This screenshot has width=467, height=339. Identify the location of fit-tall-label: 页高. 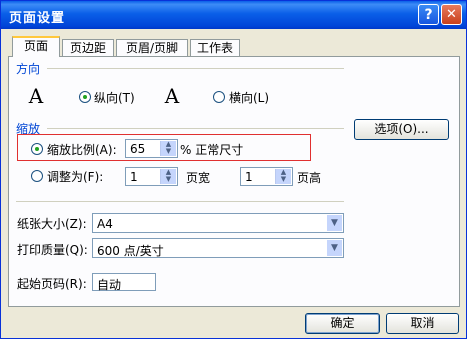
(309, 178).